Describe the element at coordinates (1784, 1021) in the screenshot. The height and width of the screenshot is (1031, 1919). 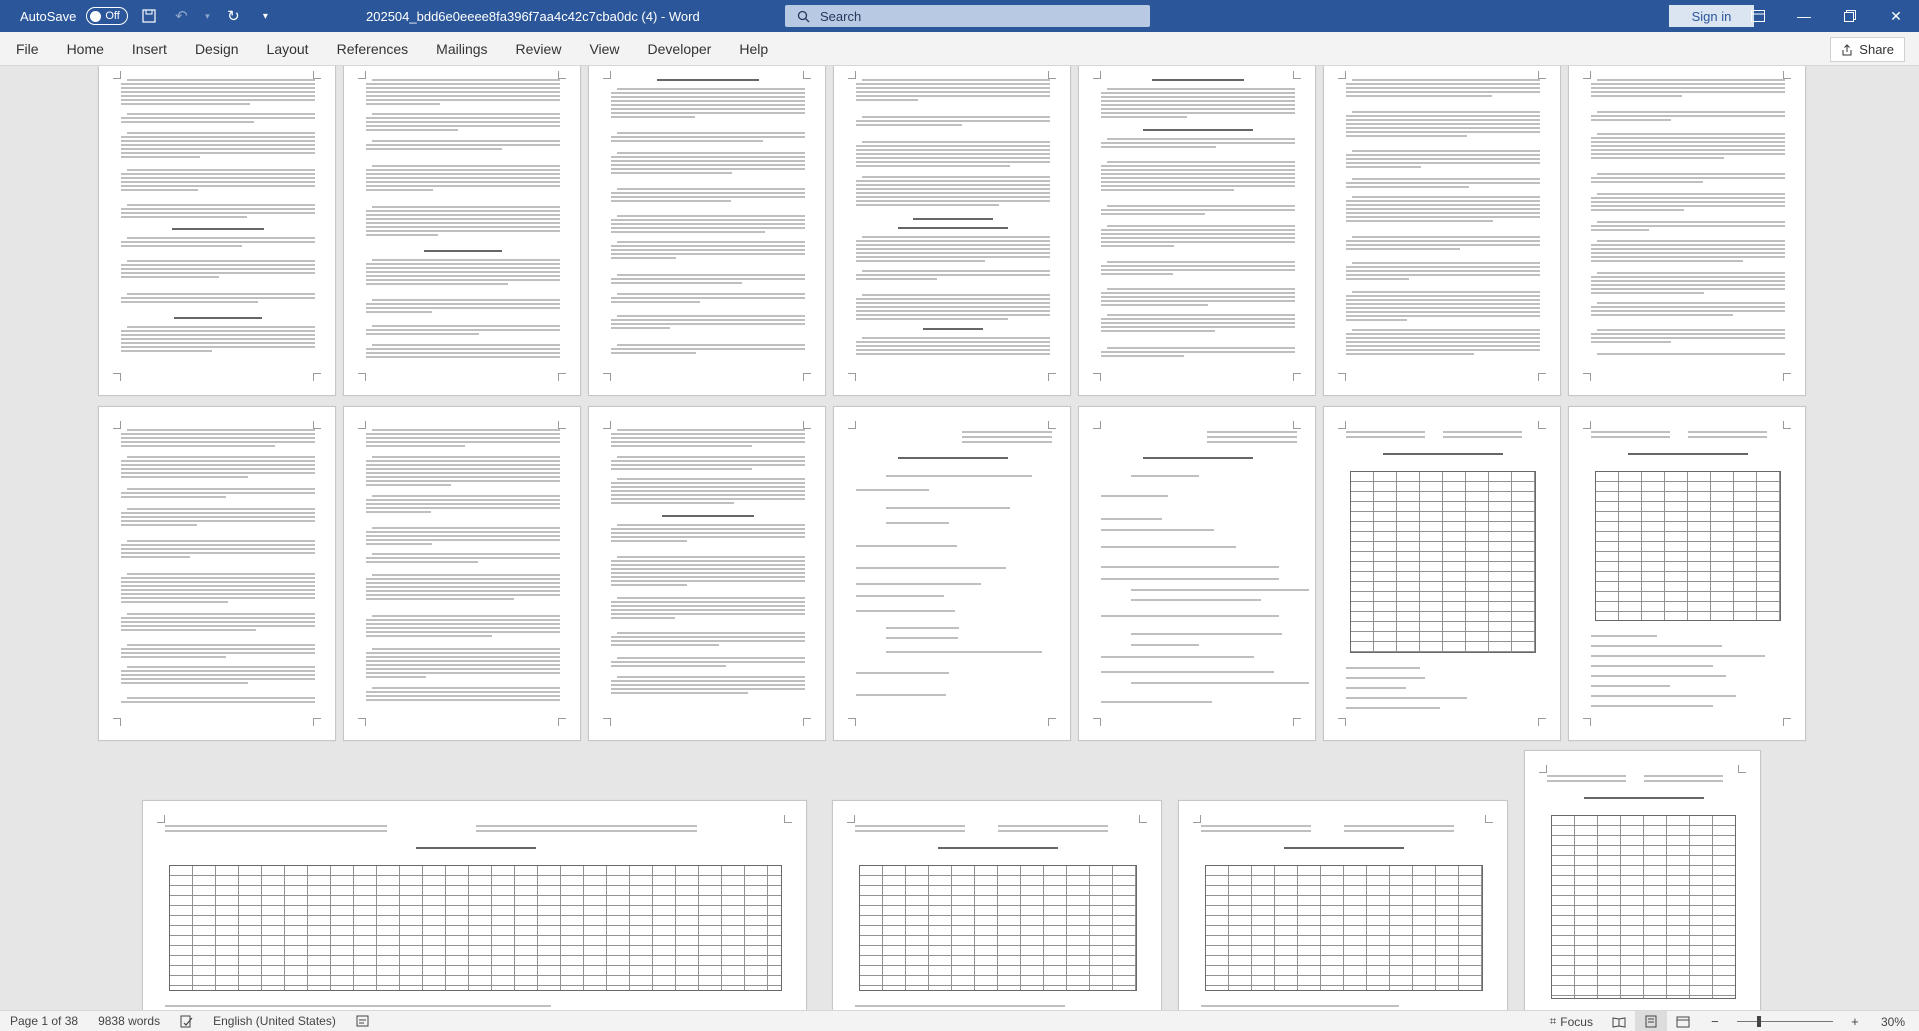
I see `zoom-slider` at that location.